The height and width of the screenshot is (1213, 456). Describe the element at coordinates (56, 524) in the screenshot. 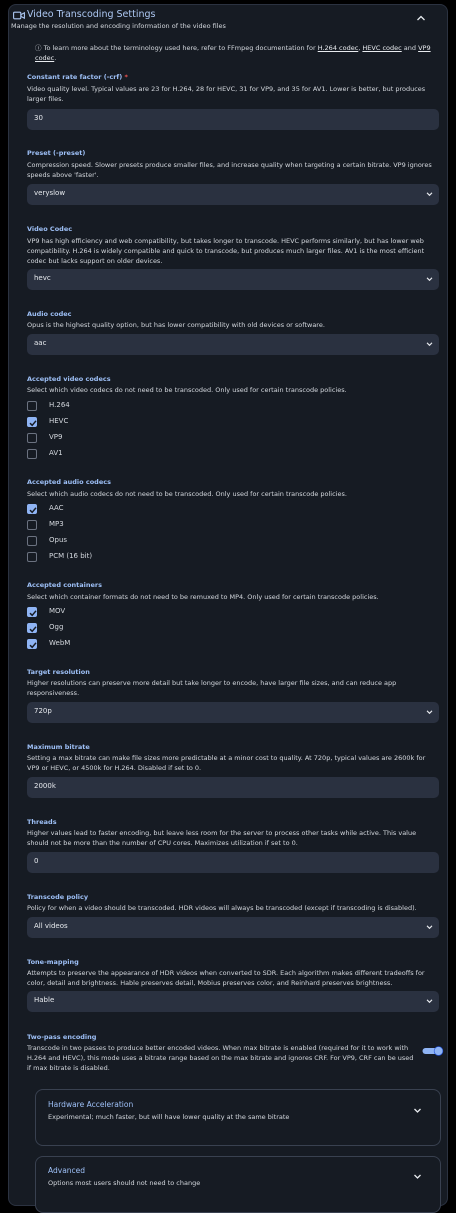

I see `checkbox-label: MP3` at that location.